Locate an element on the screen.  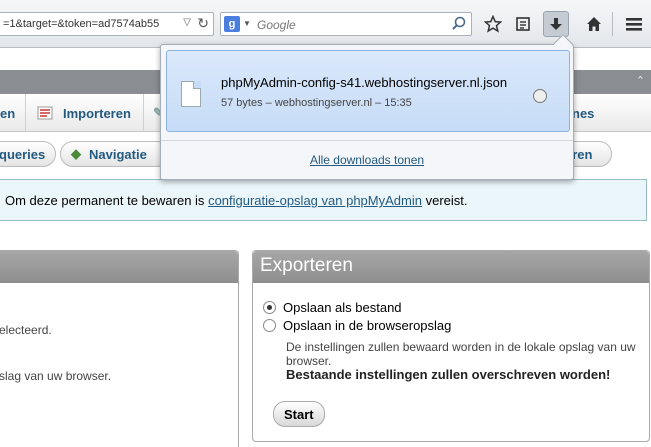
option-browser-storage: Opslaan in de browseropslag is located at coordinates (357, 325).